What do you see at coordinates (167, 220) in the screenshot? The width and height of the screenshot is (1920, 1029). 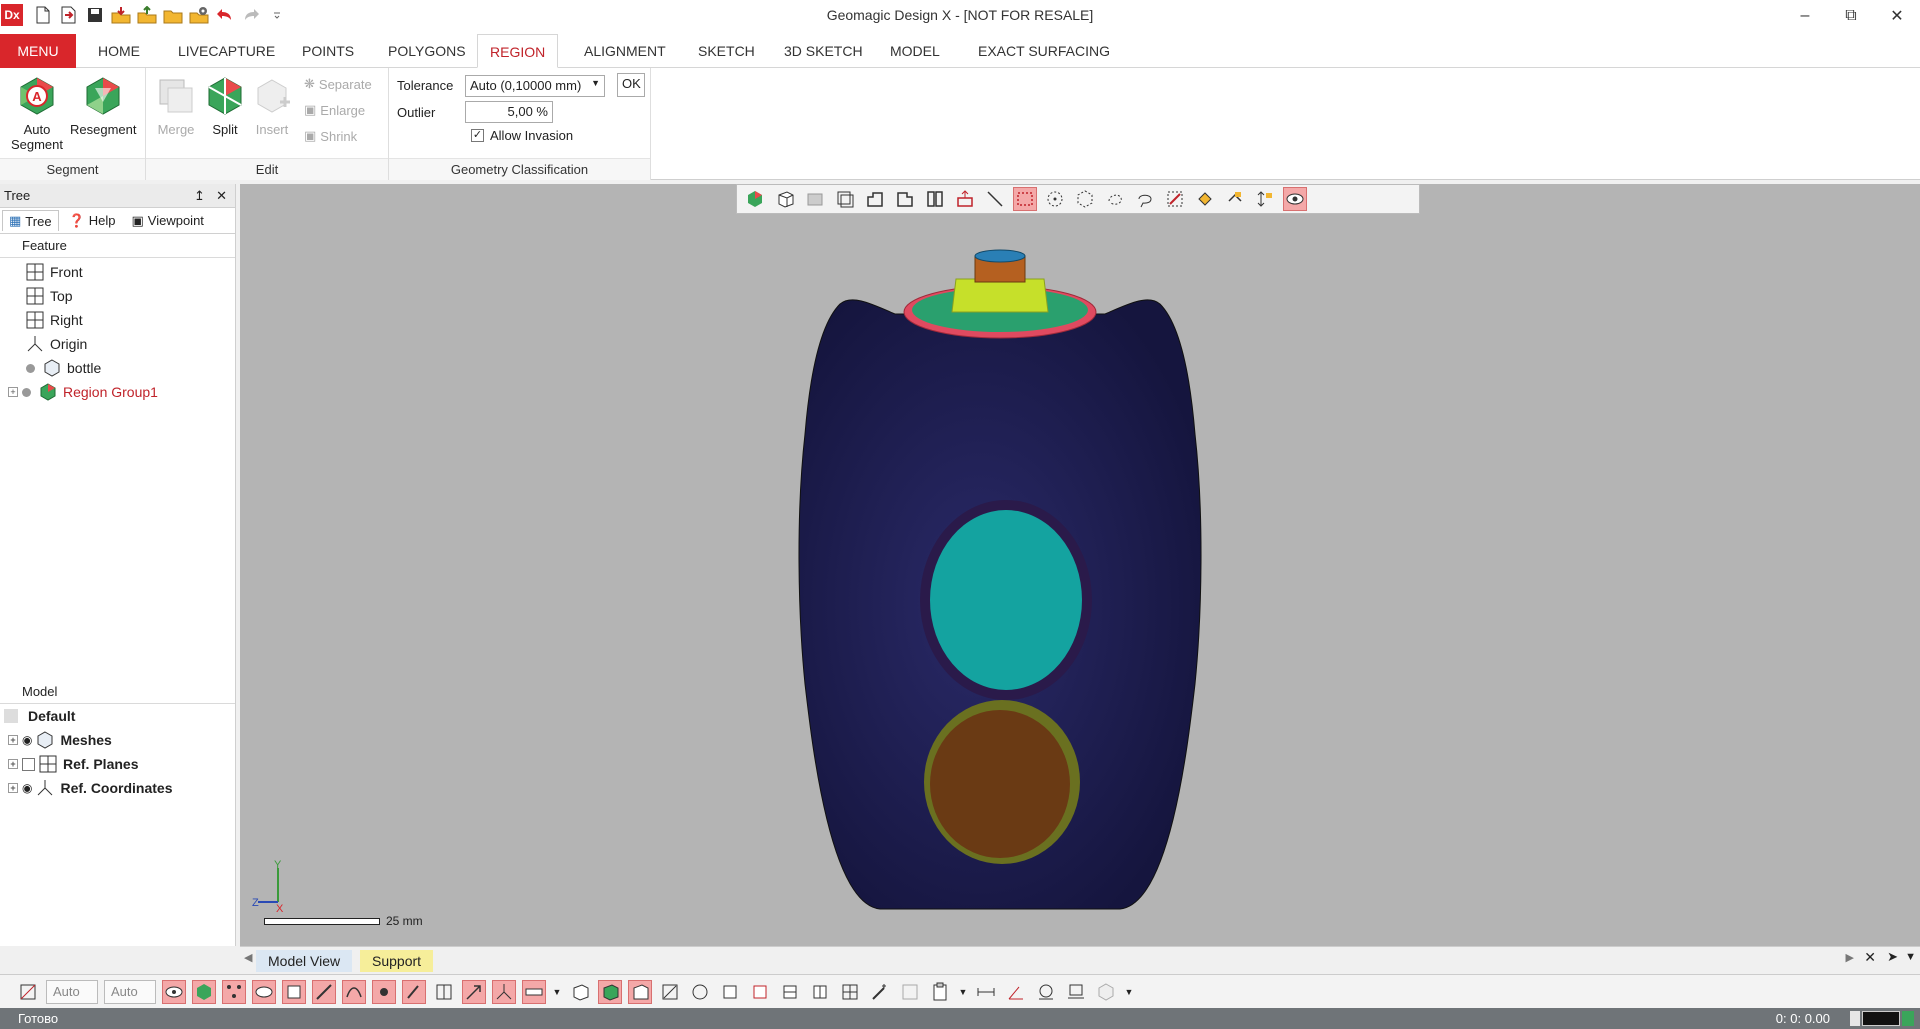 I see `tab-viewpoint: ▣ Viewpoint` at bounding box center [167, 220].